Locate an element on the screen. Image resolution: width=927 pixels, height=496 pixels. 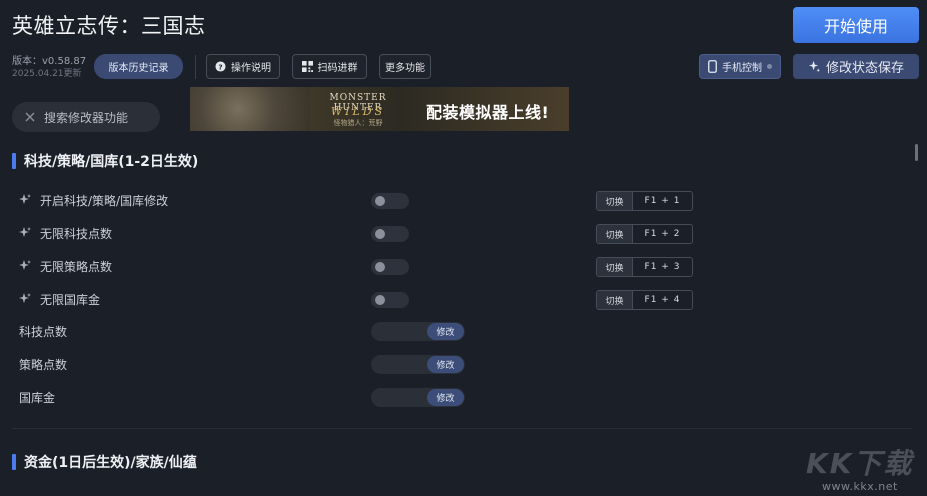
toggle-row-label: 开启科技/策略/国库修改 is located at coordinates (93, 200).